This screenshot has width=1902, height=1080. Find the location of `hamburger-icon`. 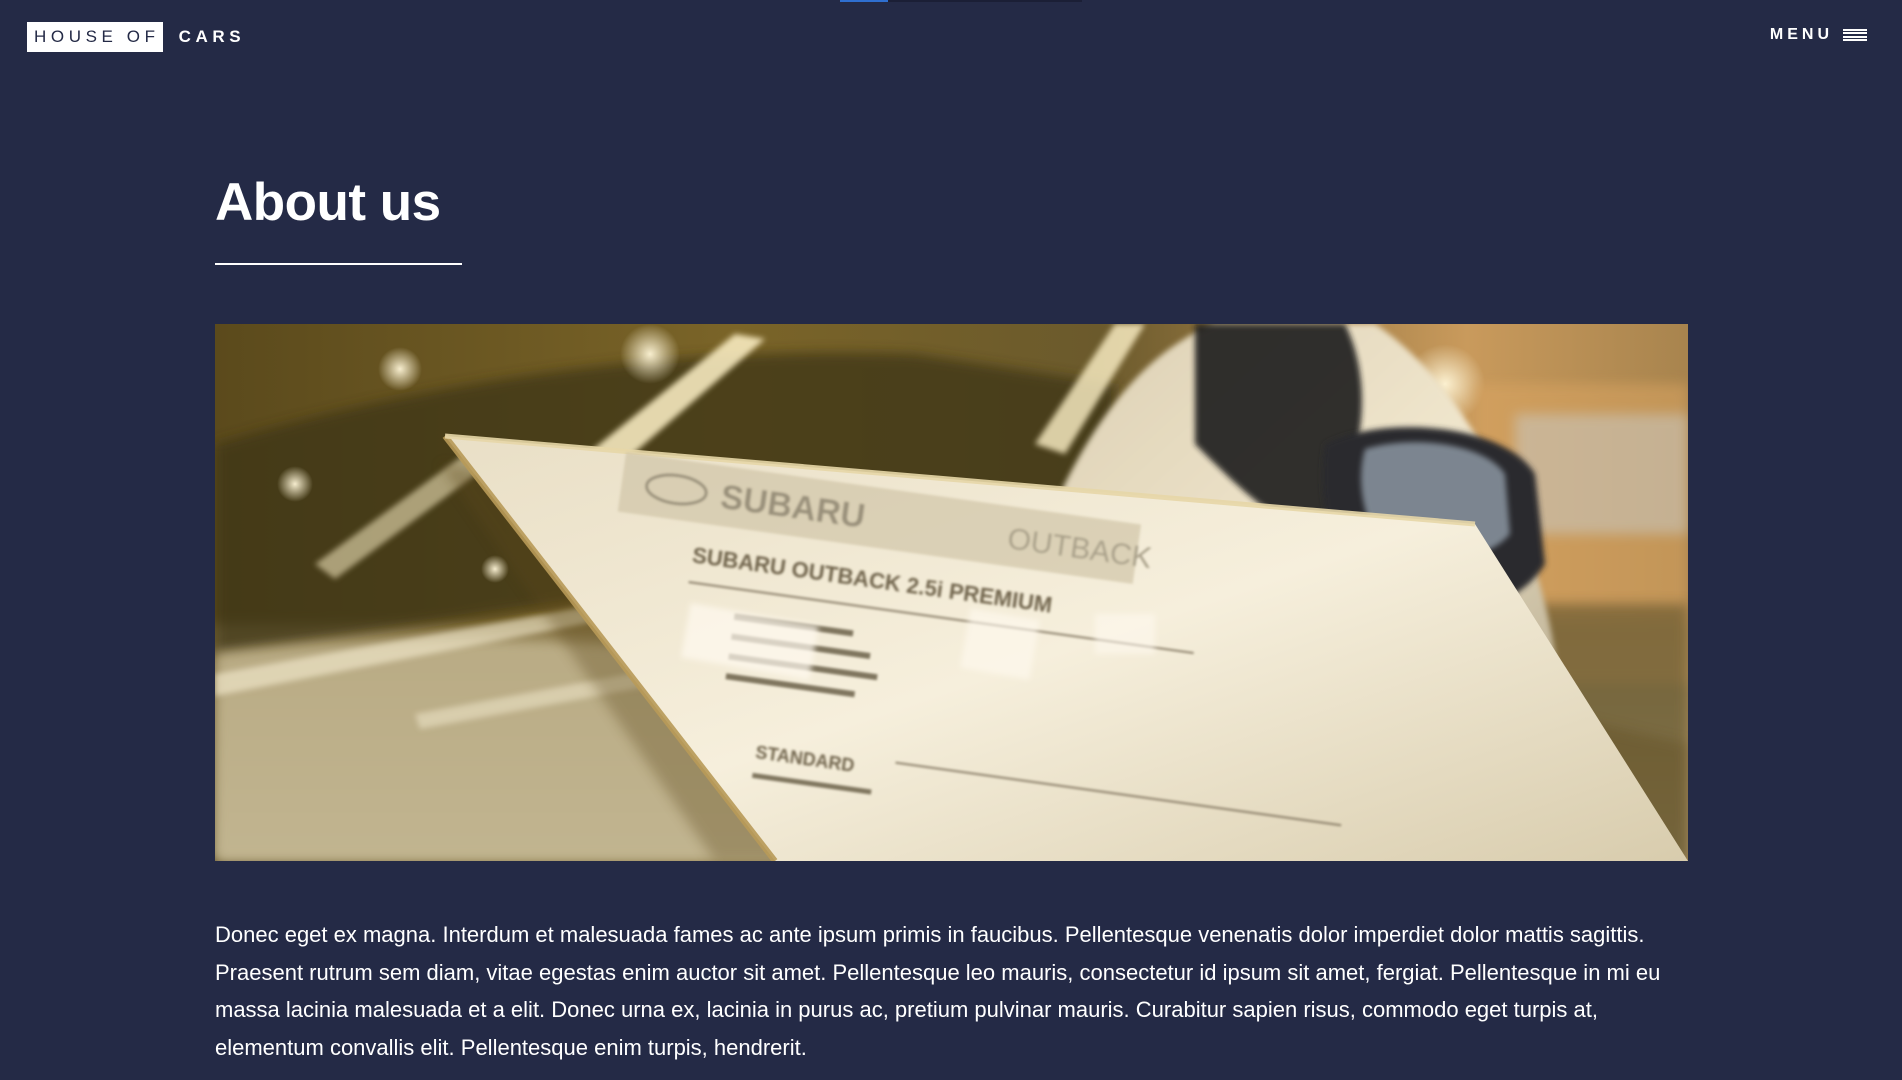

hamburger-icon is located at coordinates (1855, 35).